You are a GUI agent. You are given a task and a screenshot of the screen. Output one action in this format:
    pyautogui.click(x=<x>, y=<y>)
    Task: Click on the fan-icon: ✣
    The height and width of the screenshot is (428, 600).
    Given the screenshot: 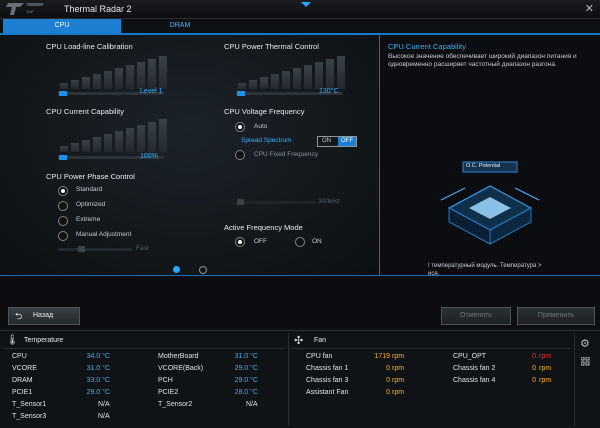 What is the action you would take?
    pyautogui.click(x=299, y=341)
    